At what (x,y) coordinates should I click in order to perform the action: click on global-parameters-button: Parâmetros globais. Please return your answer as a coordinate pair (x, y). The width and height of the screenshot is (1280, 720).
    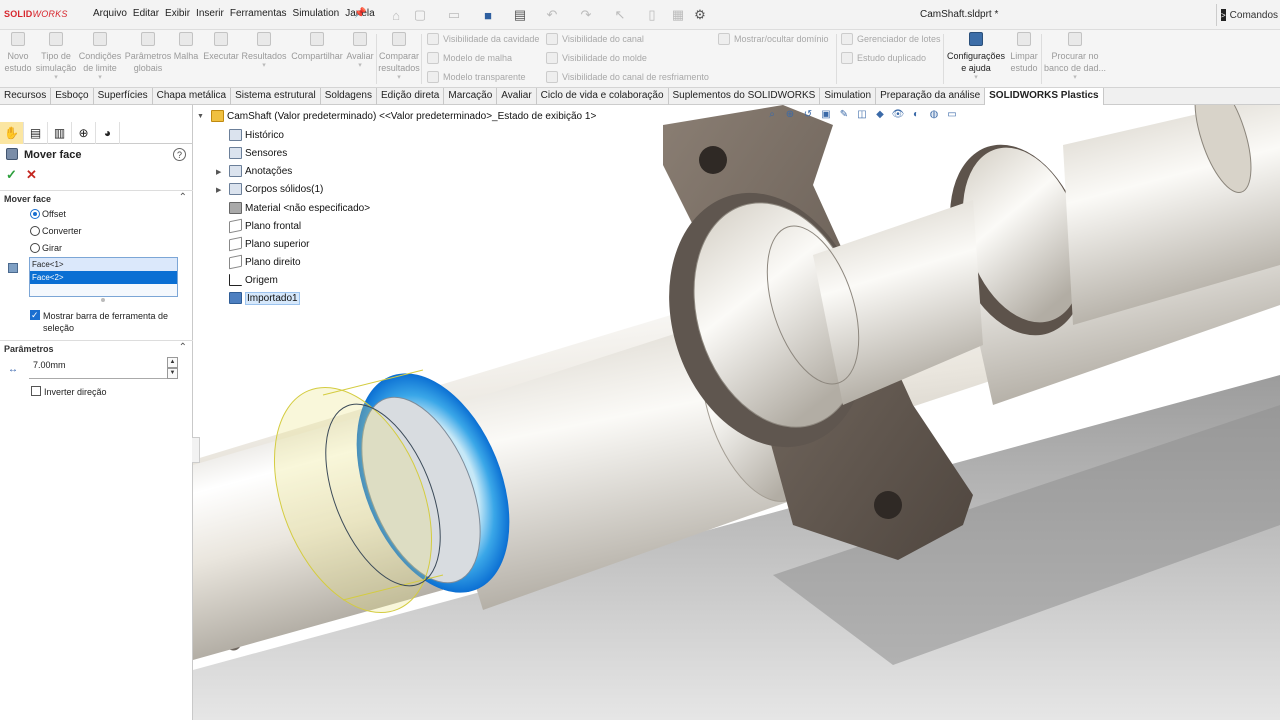
    Looking at the image, I should click on (148, 59).